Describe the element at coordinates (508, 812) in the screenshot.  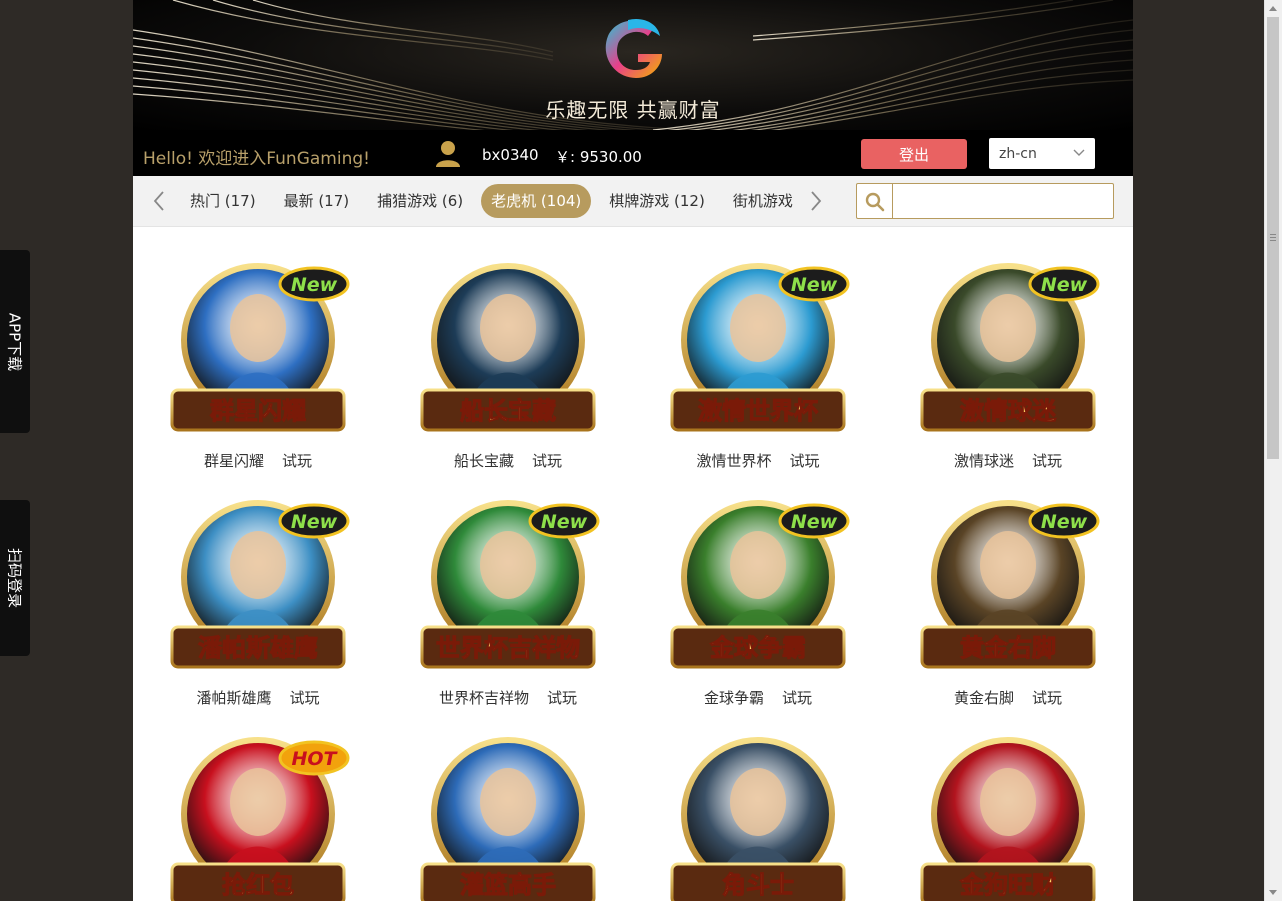
I see `game-icon: 灌篮高手` at that location.